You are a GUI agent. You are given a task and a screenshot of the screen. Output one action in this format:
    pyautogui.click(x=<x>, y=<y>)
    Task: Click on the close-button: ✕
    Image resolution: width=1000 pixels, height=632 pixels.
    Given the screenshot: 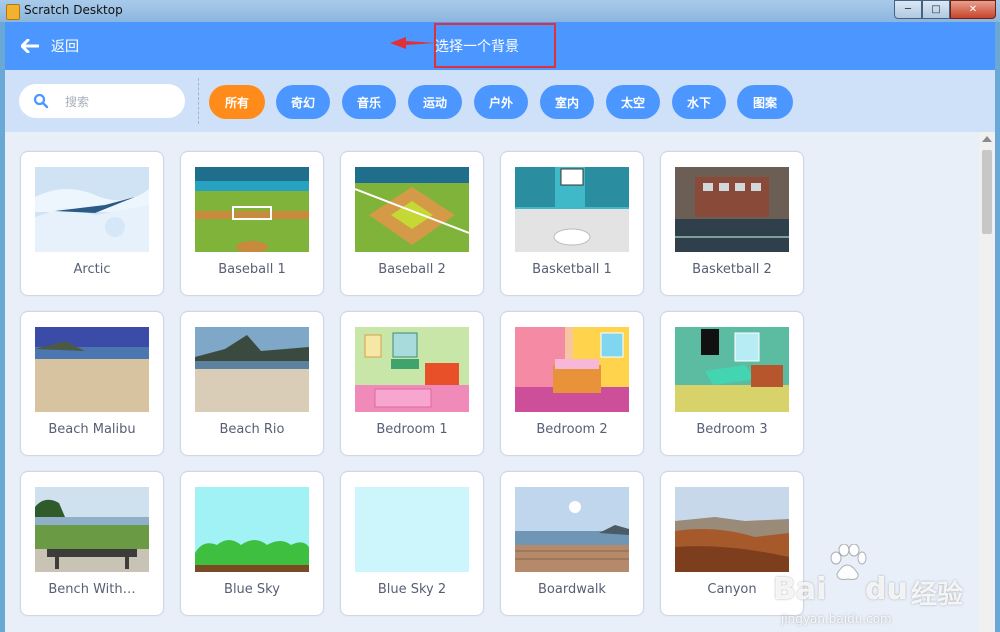 What is the action you would take?
    pyautogui.click(x=973, y=9)
    